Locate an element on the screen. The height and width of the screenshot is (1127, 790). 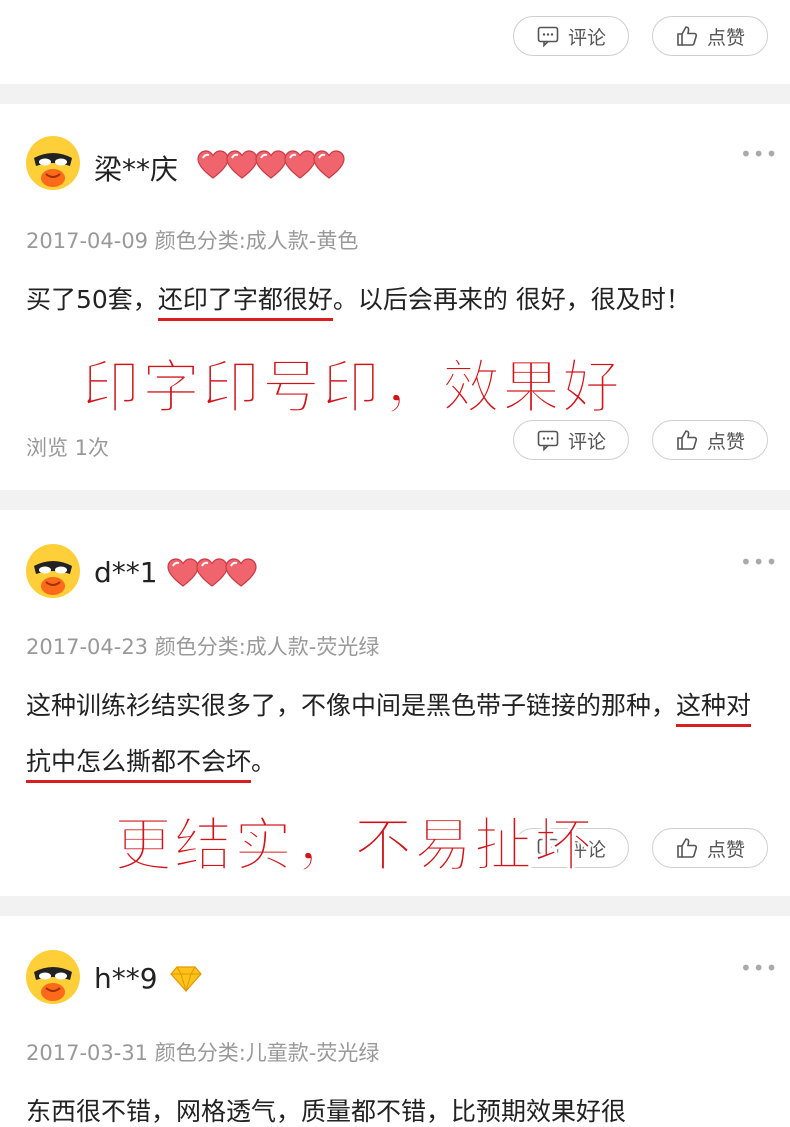
view-count: 浏览 1次 is located at coordinates (68, 448).